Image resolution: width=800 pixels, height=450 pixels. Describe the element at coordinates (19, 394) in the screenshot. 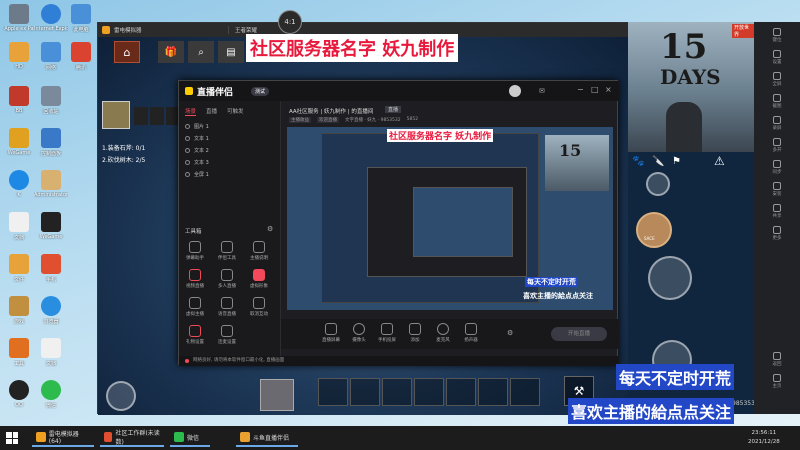

I see `desktop-icon: QQ` at that location.